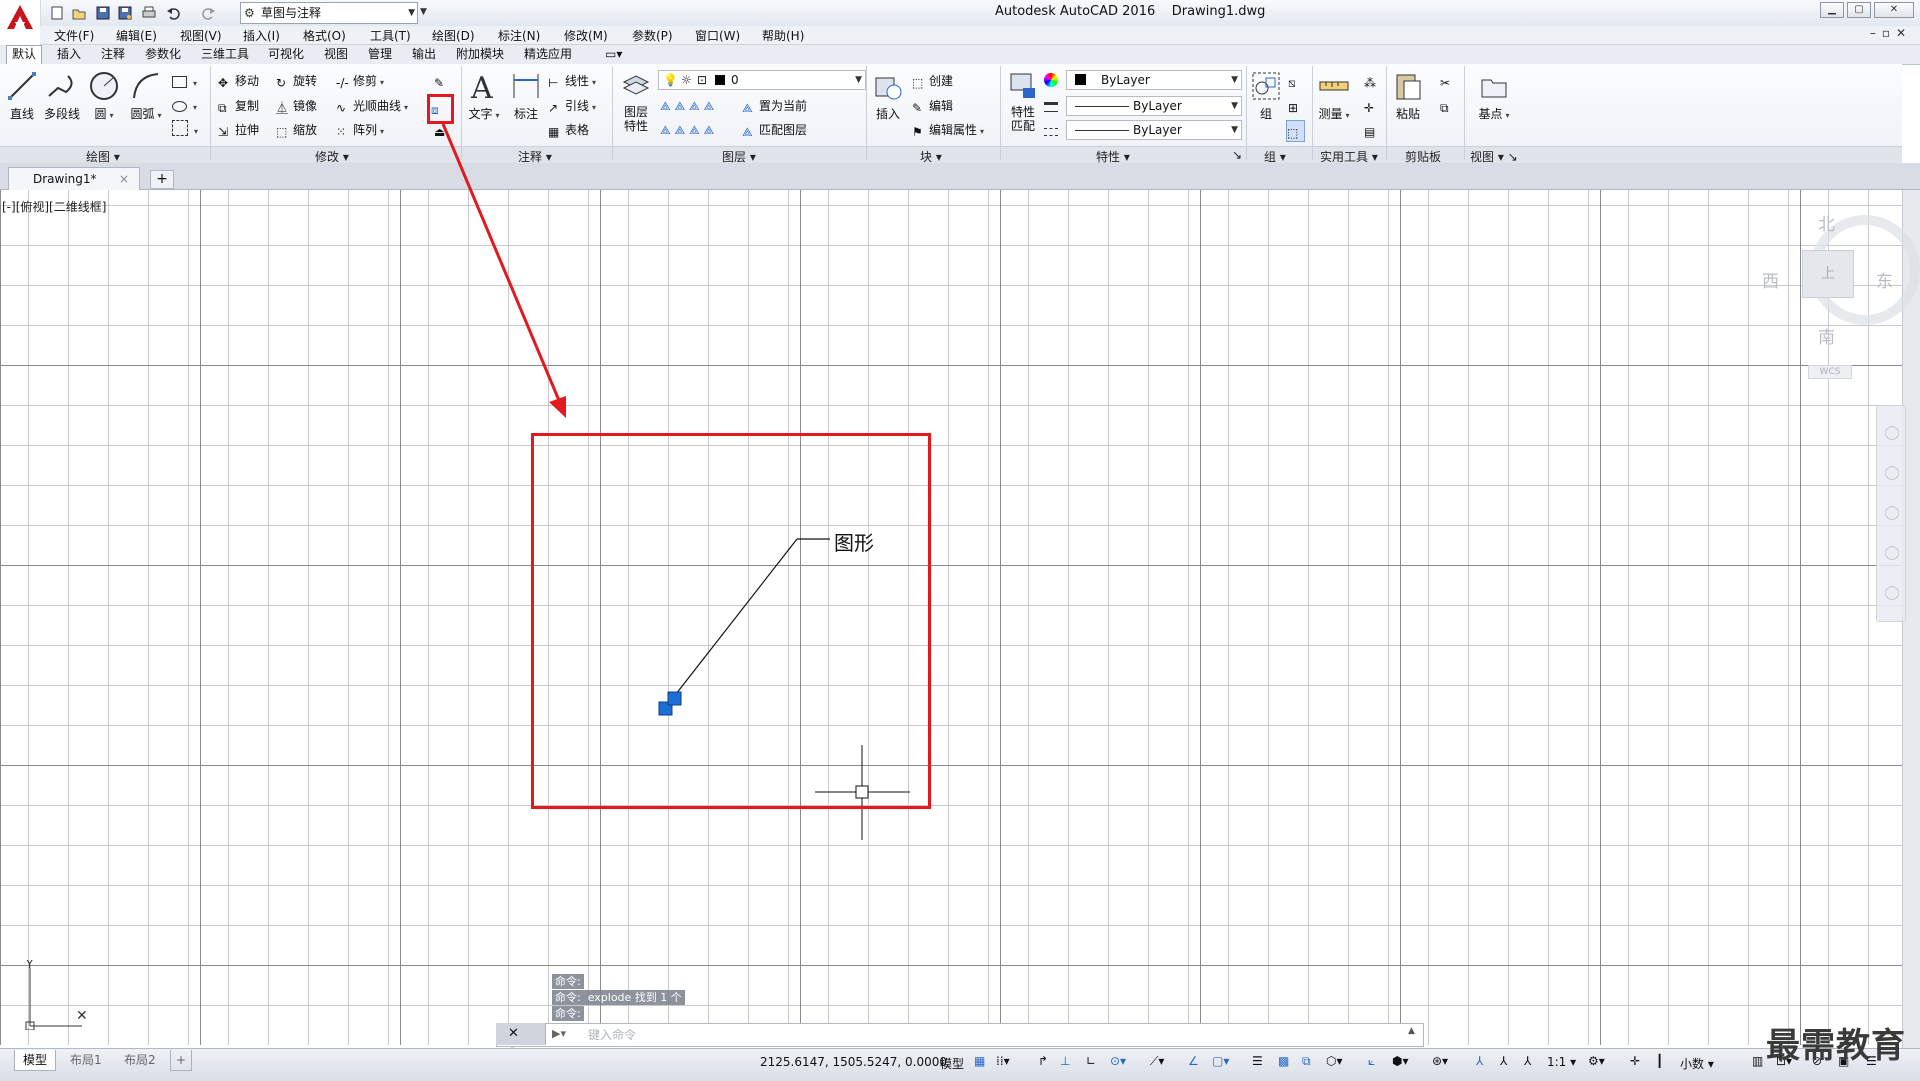 The image size is (1920, 1081). Describe the element at coordinates (548, 54) in the screenshot. I see `tab-featured-apps: 精选应用` at that location.